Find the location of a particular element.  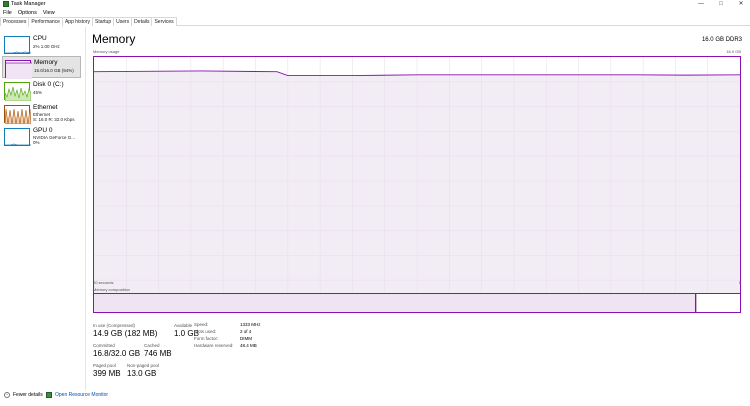

chevron-up-icon: ^ is located at coordinates (7, 395).